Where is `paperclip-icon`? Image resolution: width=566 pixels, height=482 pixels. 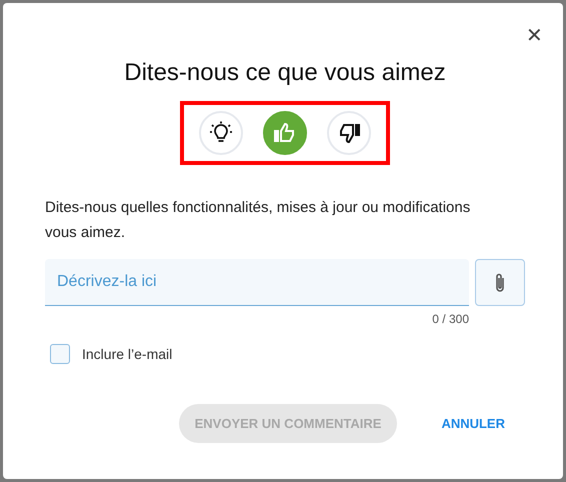
paperclip-icon is located at coordinates (500, 283).